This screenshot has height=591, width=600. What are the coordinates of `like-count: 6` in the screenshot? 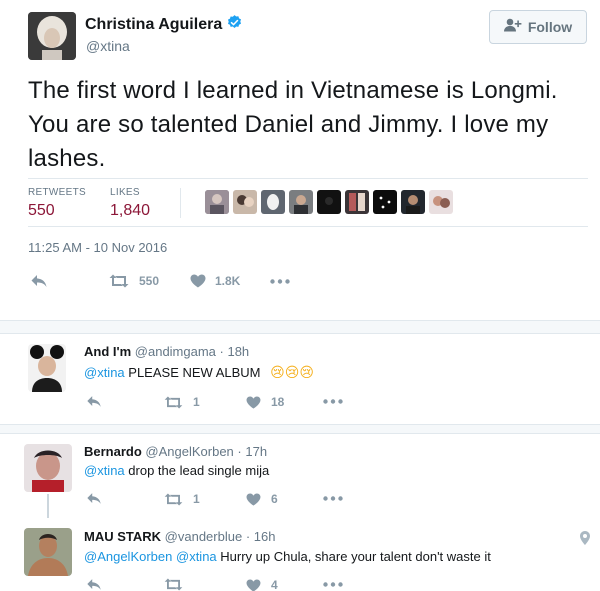 It's located at (274, 499).